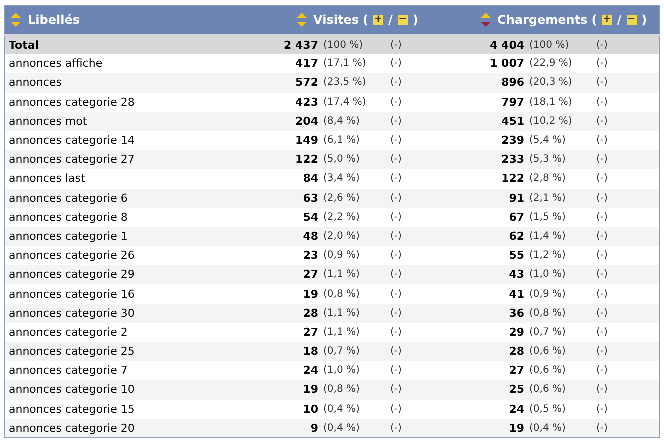  Describe the element at coordinates (54, 20) in the screenshot. I see `column-header: Libellés` at that location.